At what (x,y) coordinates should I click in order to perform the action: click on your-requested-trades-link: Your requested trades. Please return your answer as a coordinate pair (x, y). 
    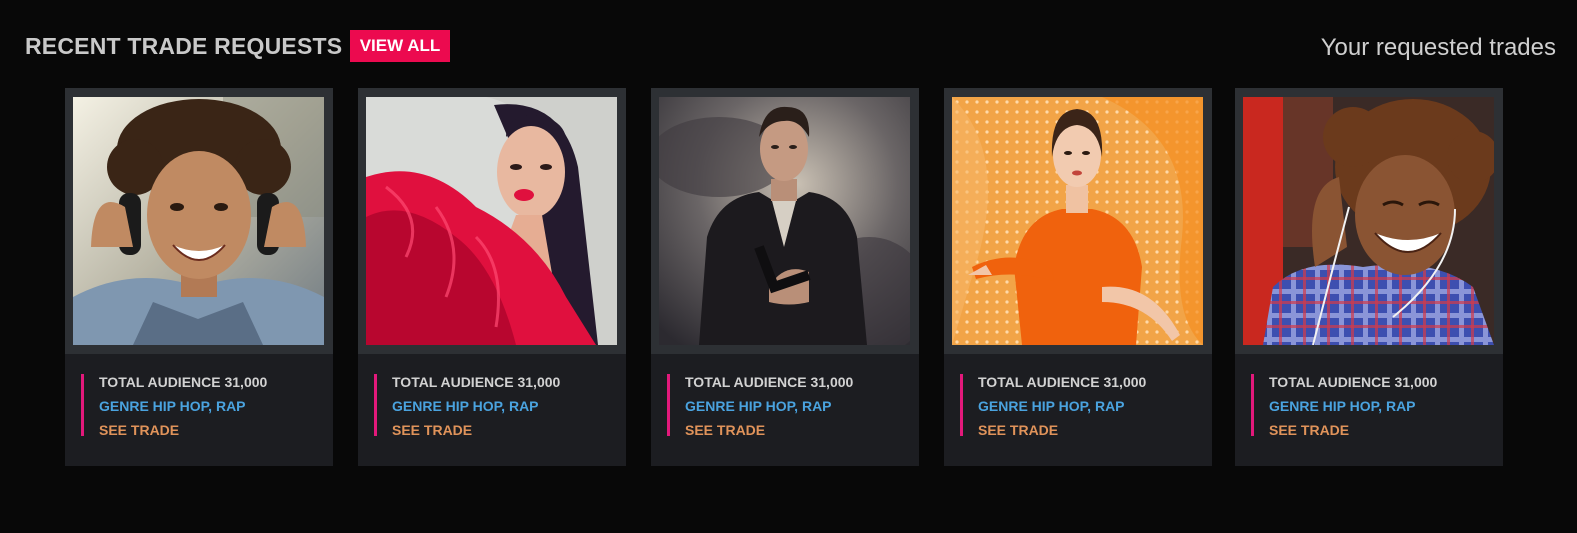
    Looking at the image, I should click on (1438, 48).